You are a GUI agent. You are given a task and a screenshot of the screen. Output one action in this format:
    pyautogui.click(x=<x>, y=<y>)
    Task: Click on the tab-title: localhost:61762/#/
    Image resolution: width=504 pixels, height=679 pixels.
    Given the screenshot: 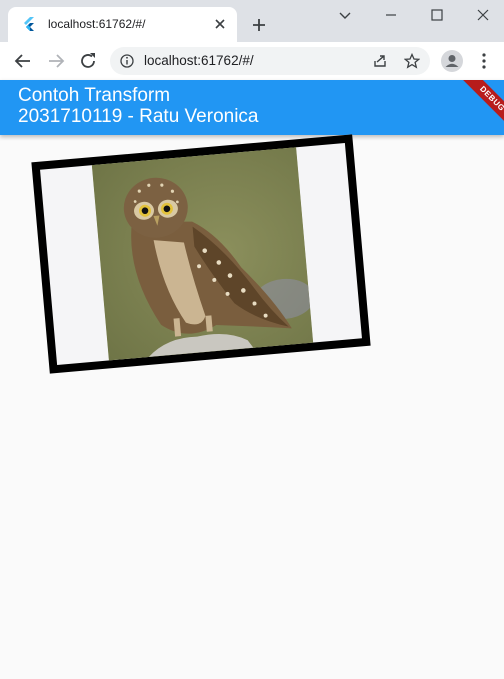 What is the action you would take?
    pyautogui.click(x=97, y=24)
    